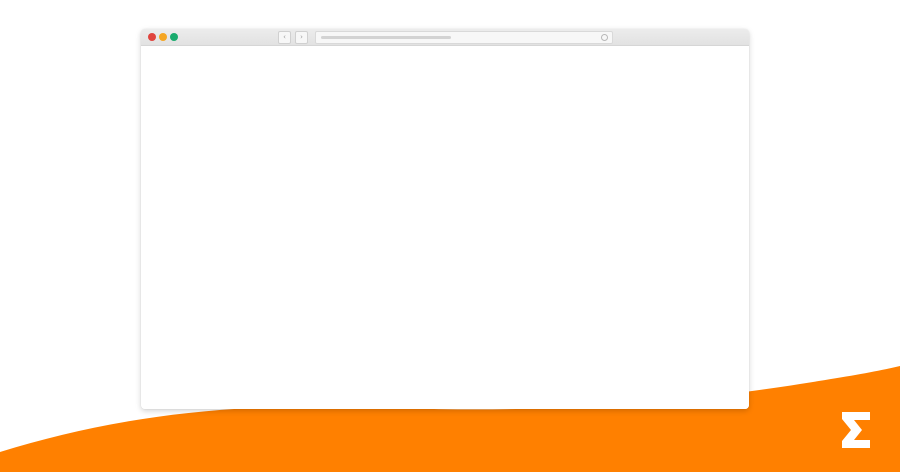 The image size is (900, 472). I want to click on url-placeholder-bar, so click(386, 37).